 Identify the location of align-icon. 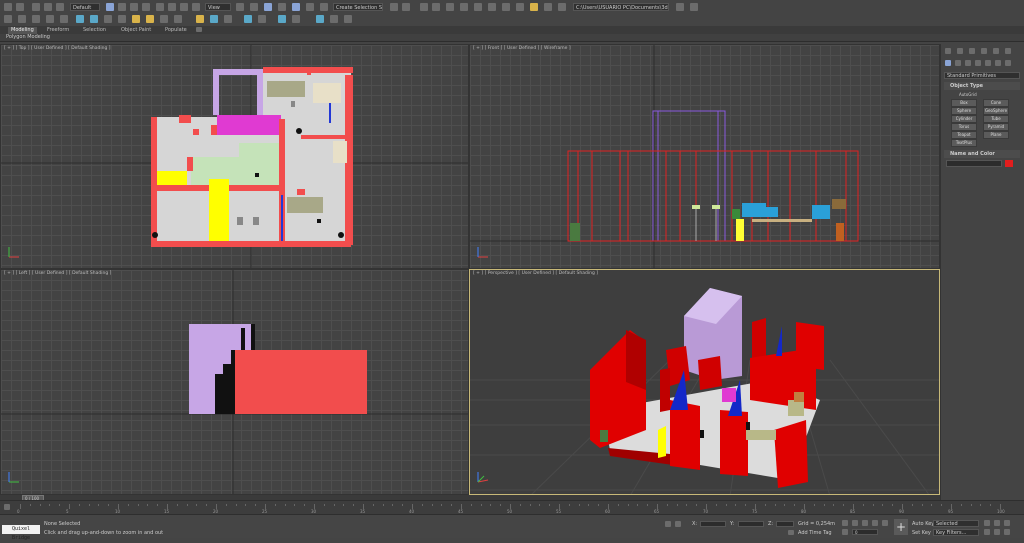
(406, 7).